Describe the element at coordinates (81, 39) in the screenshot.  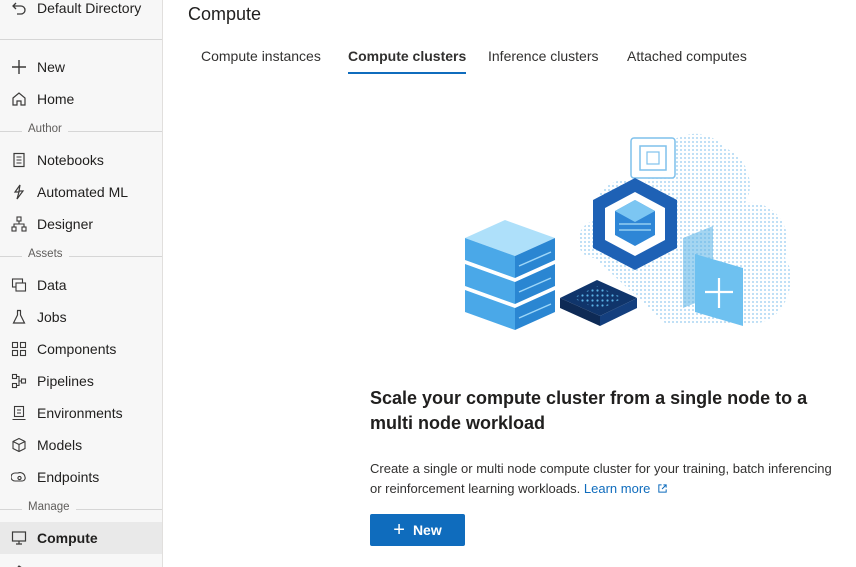
I see `divider` at that location.